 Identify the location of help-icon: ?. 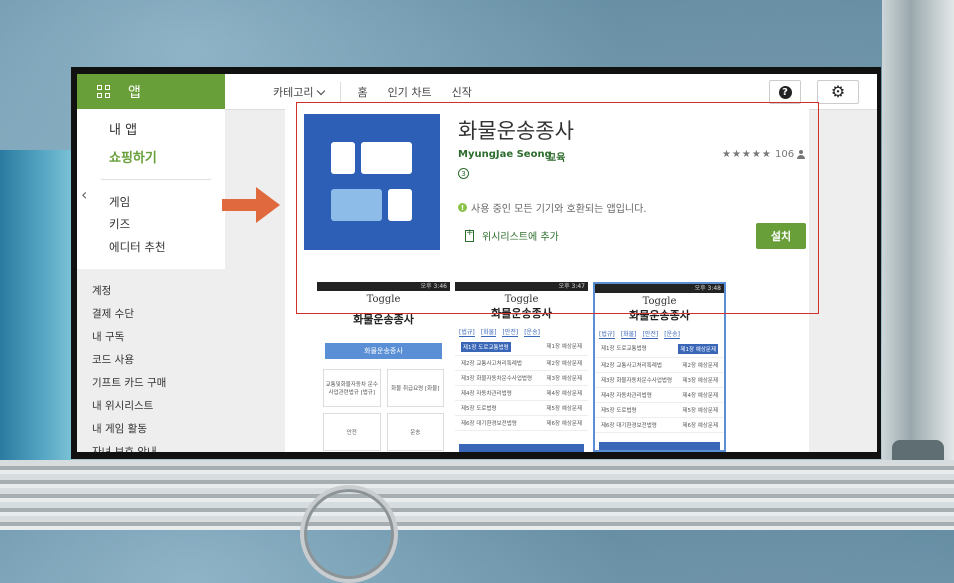
(785, 92).